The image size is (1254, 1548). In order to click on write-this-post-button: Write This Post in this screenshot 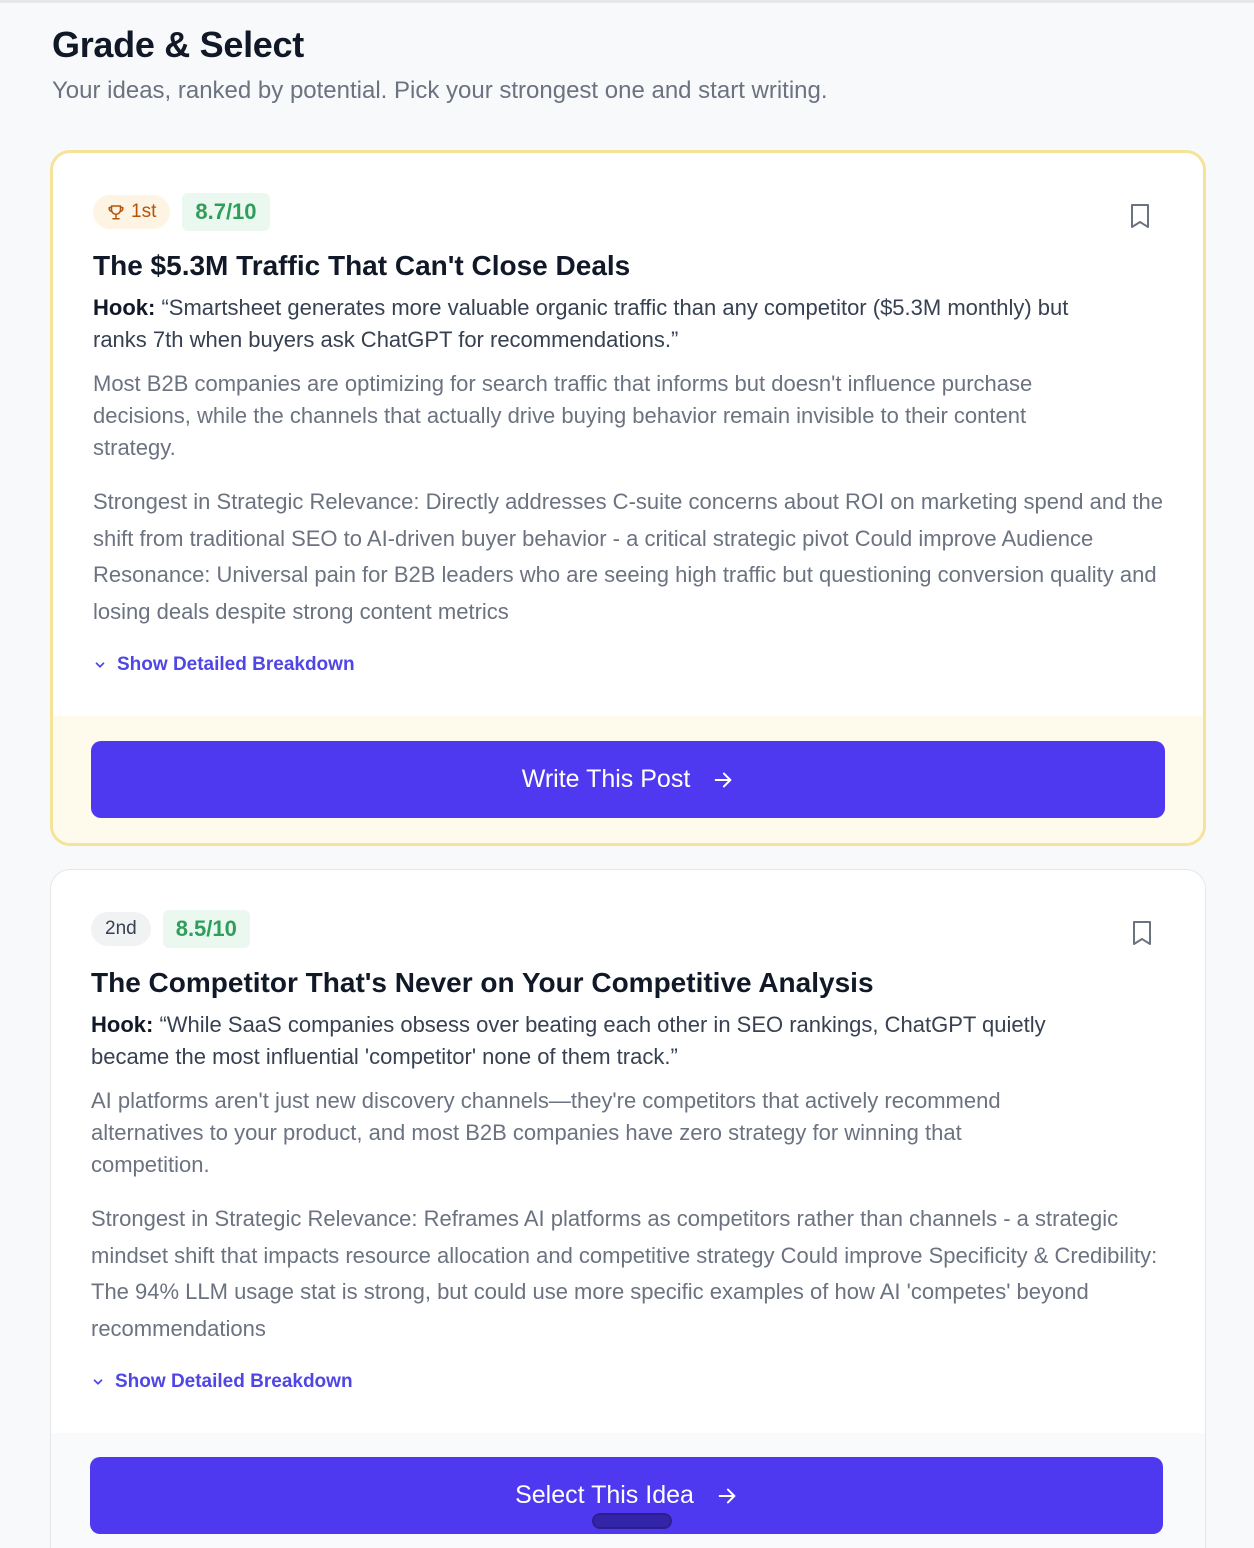, I will do `click(628, 779)`.